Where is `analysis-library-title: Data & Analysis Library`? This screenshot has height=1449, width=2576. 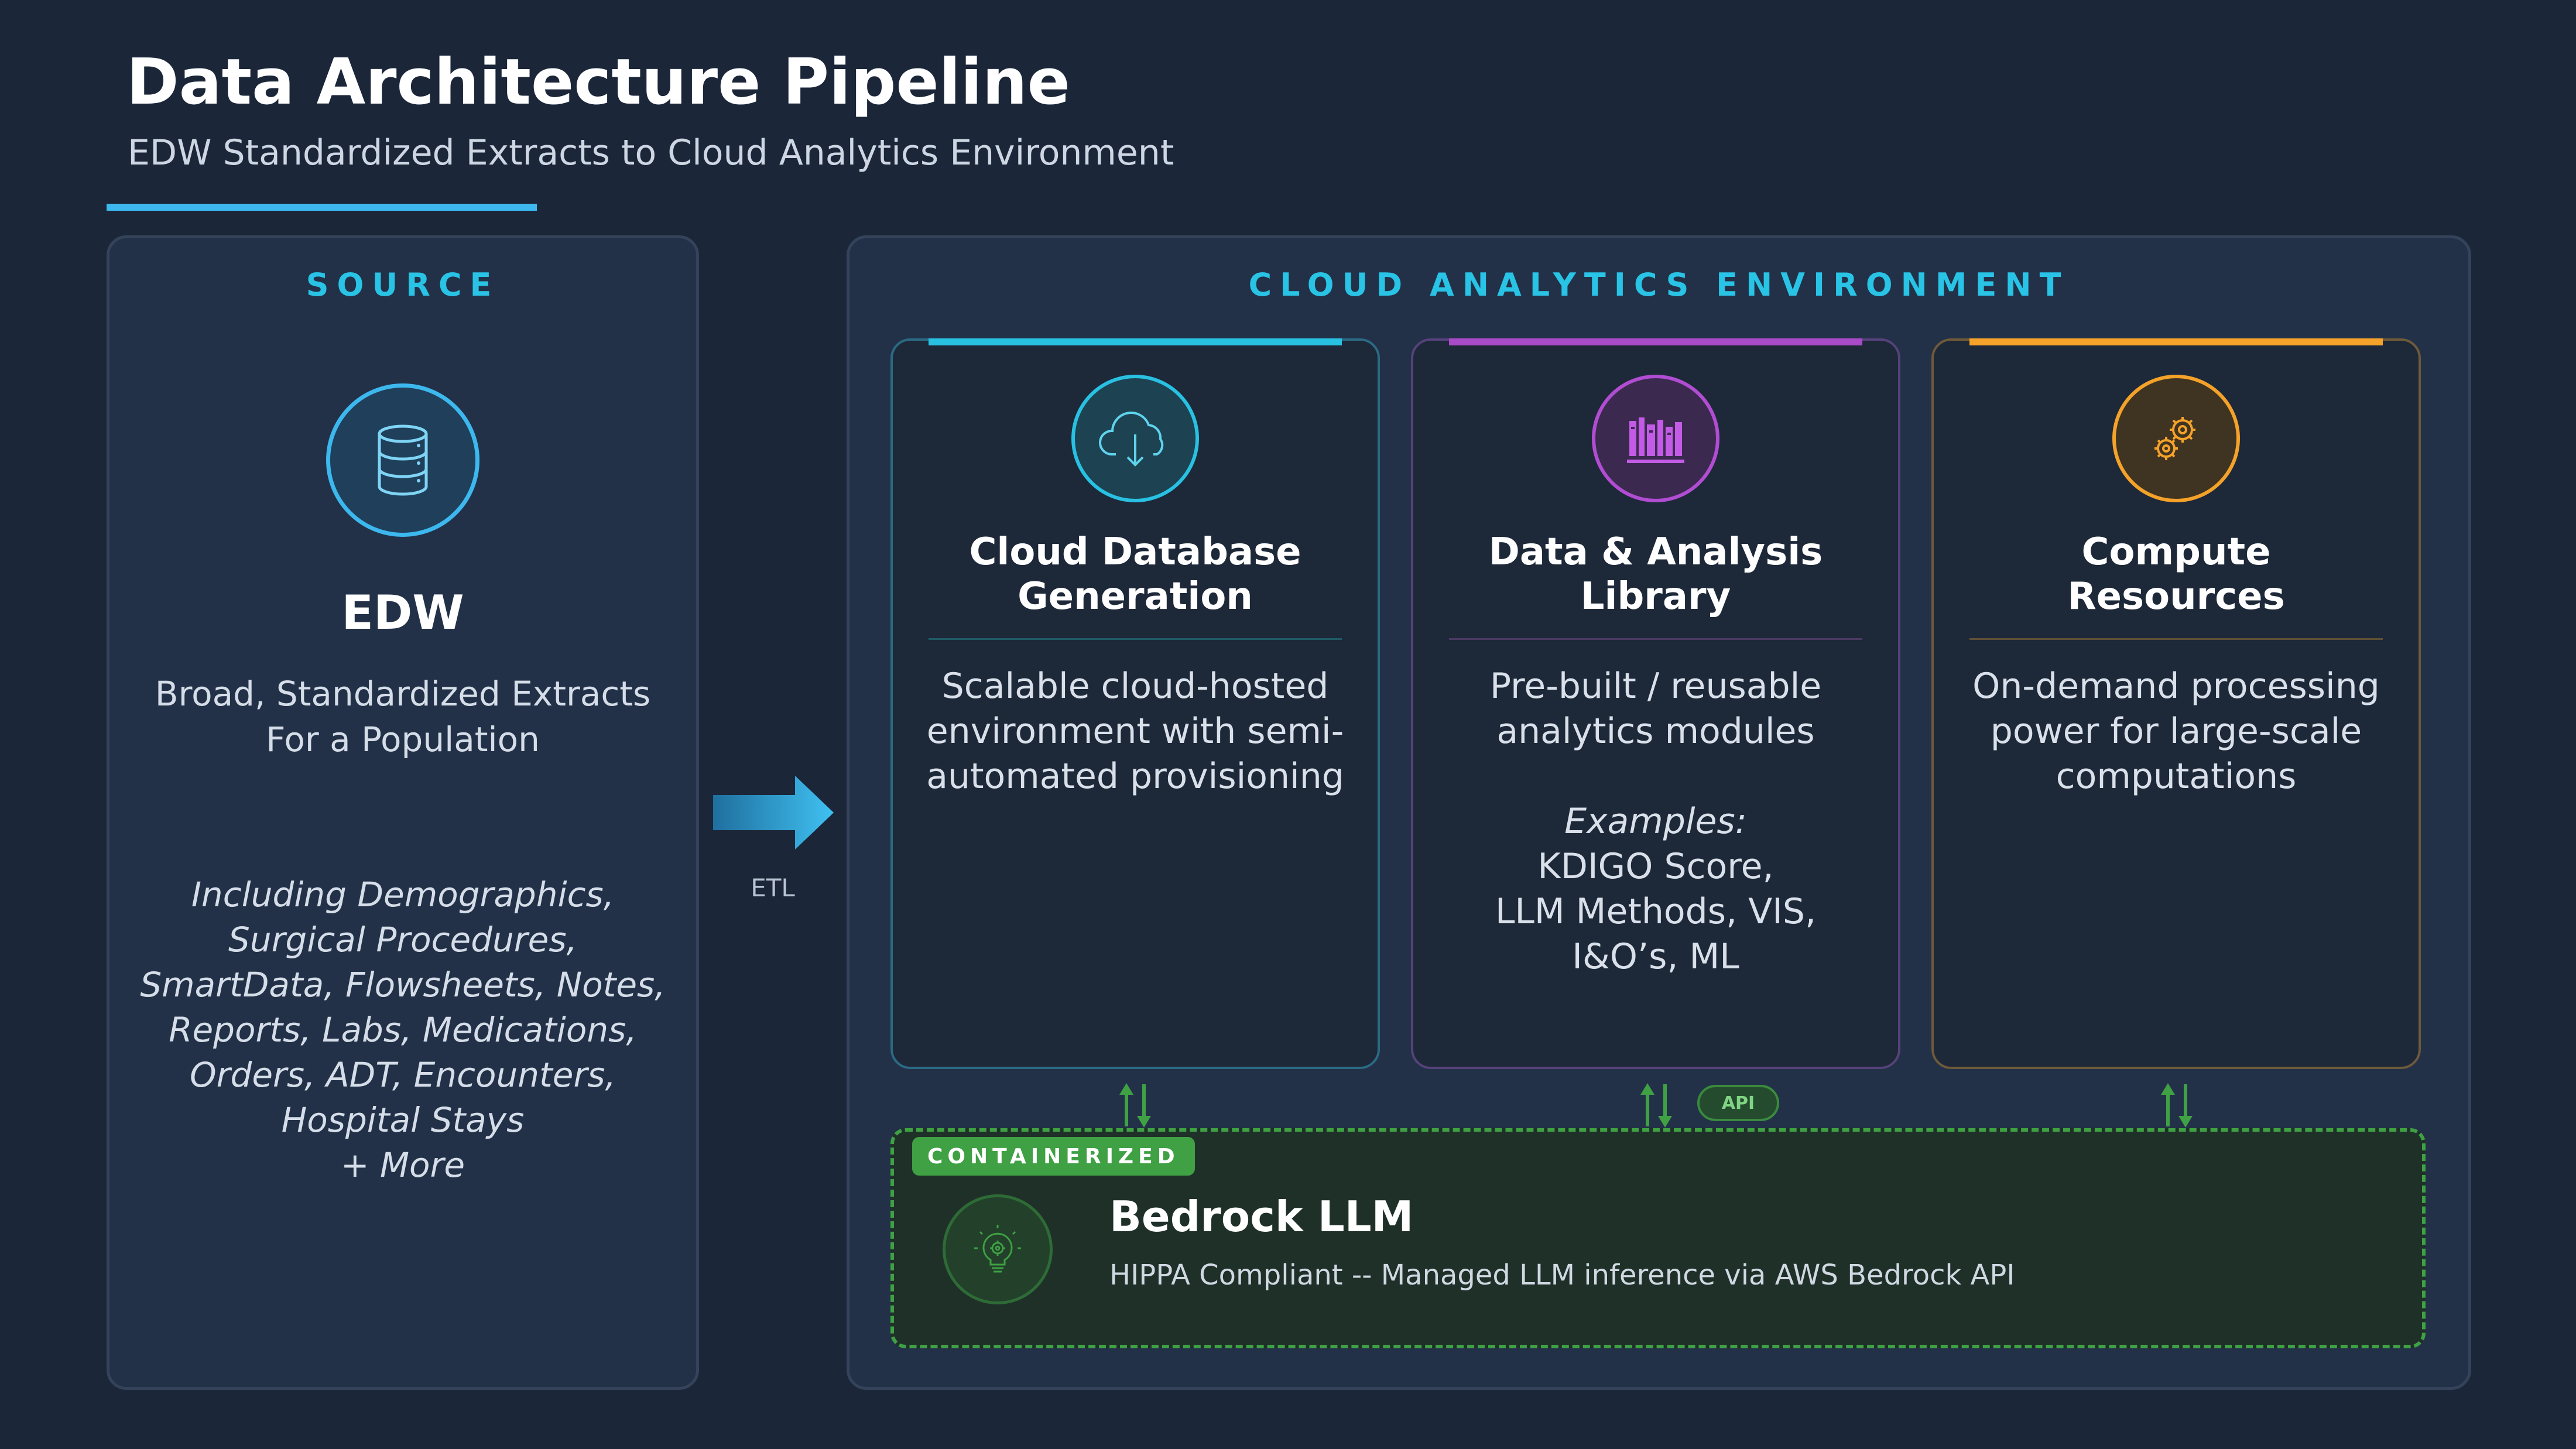
analysis-library-title: Data & Analysis Library is located at coordinates (1655, 574).